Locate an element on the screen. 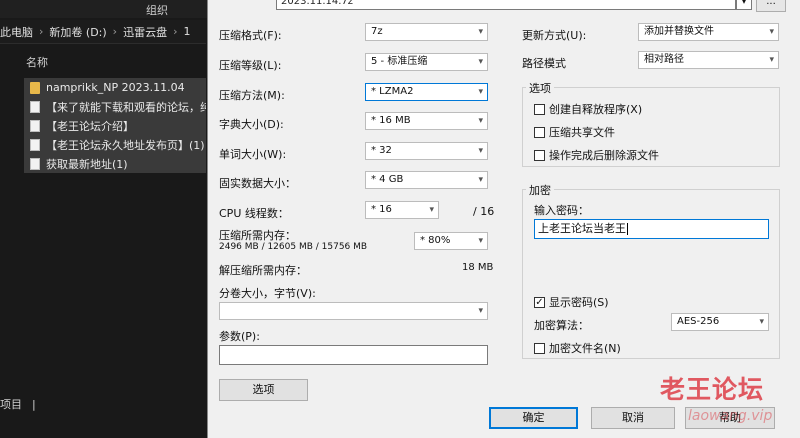 The width and height of the screenshot is (800, 438). dict-value: * 16 MB is located at coordinates (391, 120).